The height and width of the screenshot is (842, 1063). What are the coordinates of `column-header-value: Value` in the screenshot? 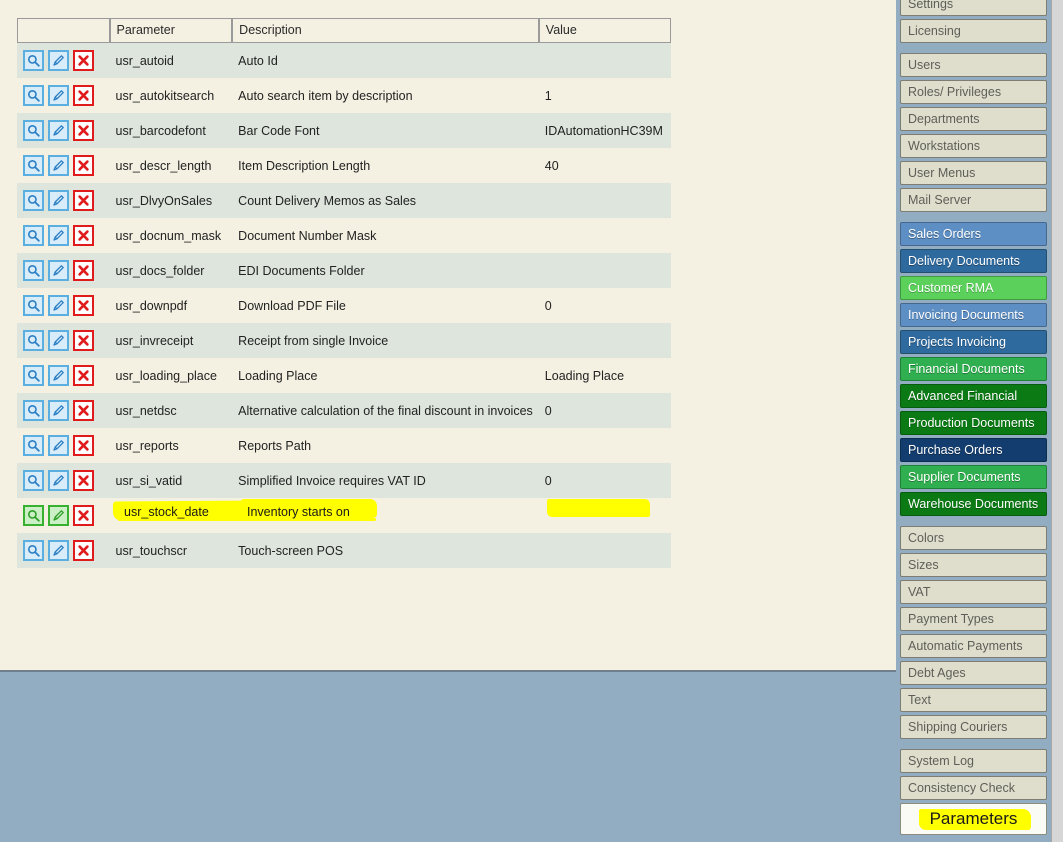 It's located at (604, 30).